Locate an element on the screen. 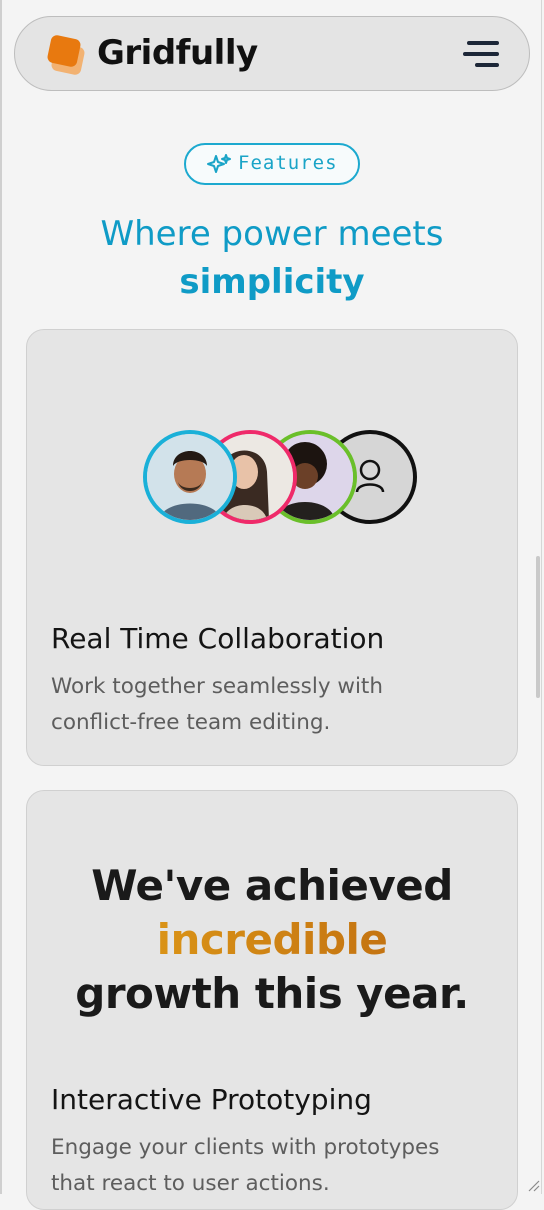 The image size is (544, 1210). person-photo is located at coordinates (190, 477).